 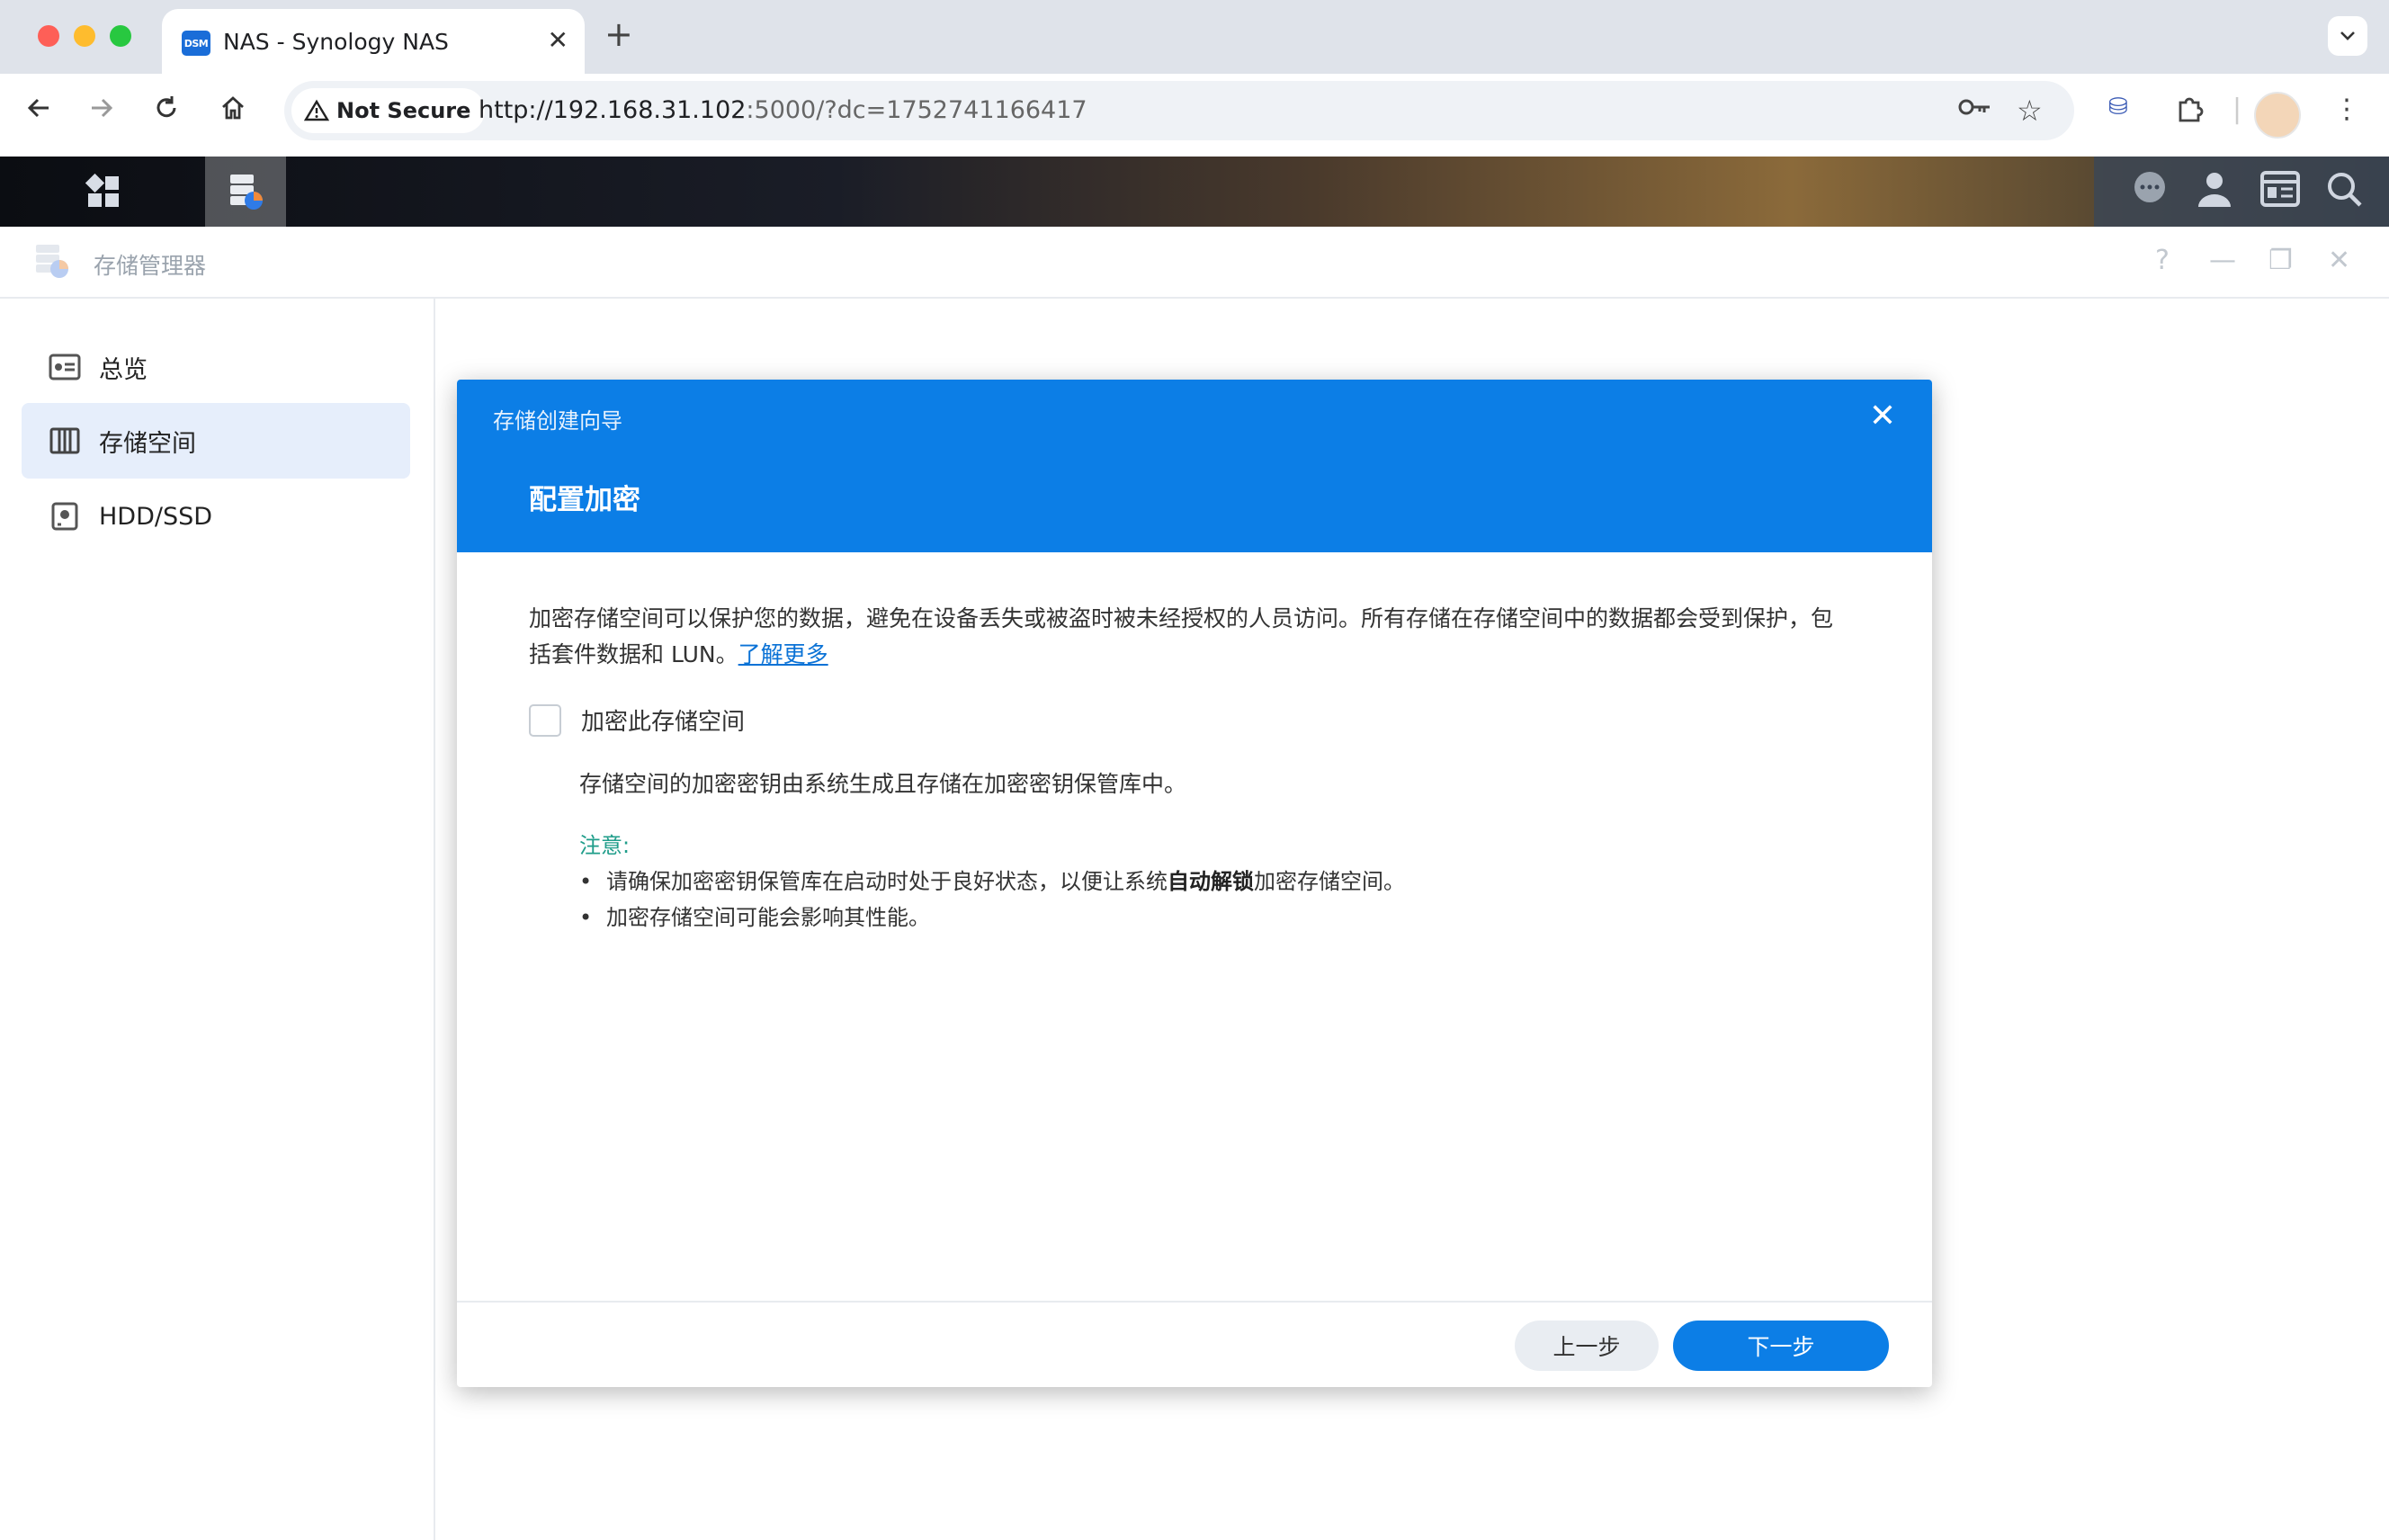 What do you see at coordinates (618, 34) in the screenshot?
I see `new-tab-button: +` at bounding box center [618, 34].